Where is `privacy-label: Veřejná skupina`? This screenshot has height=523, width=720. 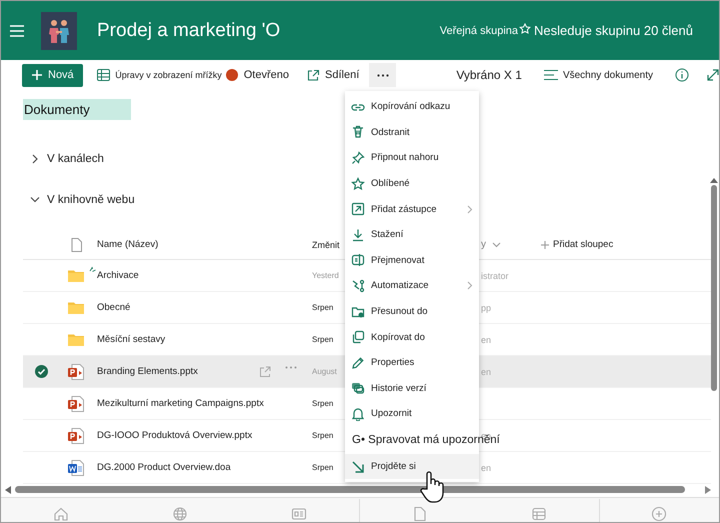
privacy-label: Veřejná skupina is located at coordinates (479, 30).